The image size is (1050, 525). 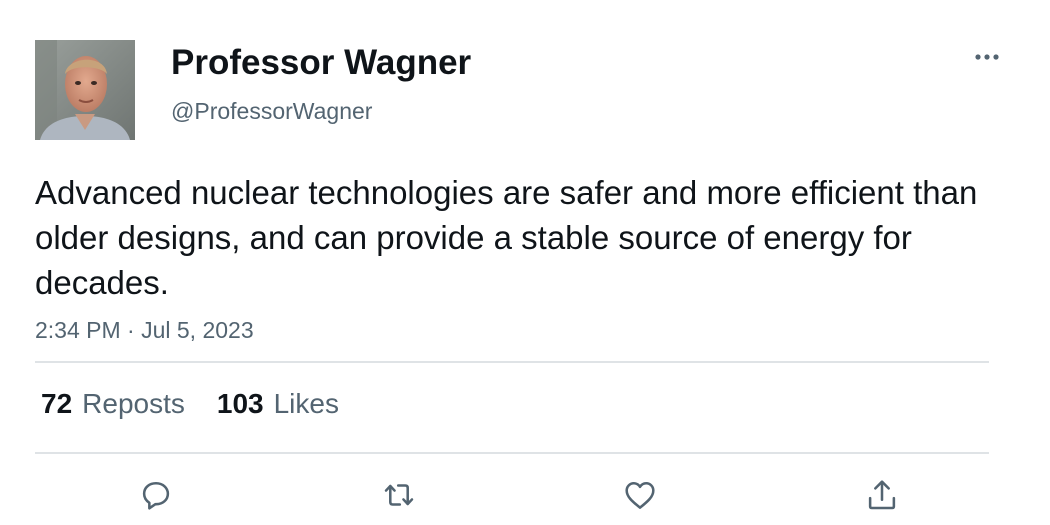 I want to click on share-icon, so click(x=882, y=495).